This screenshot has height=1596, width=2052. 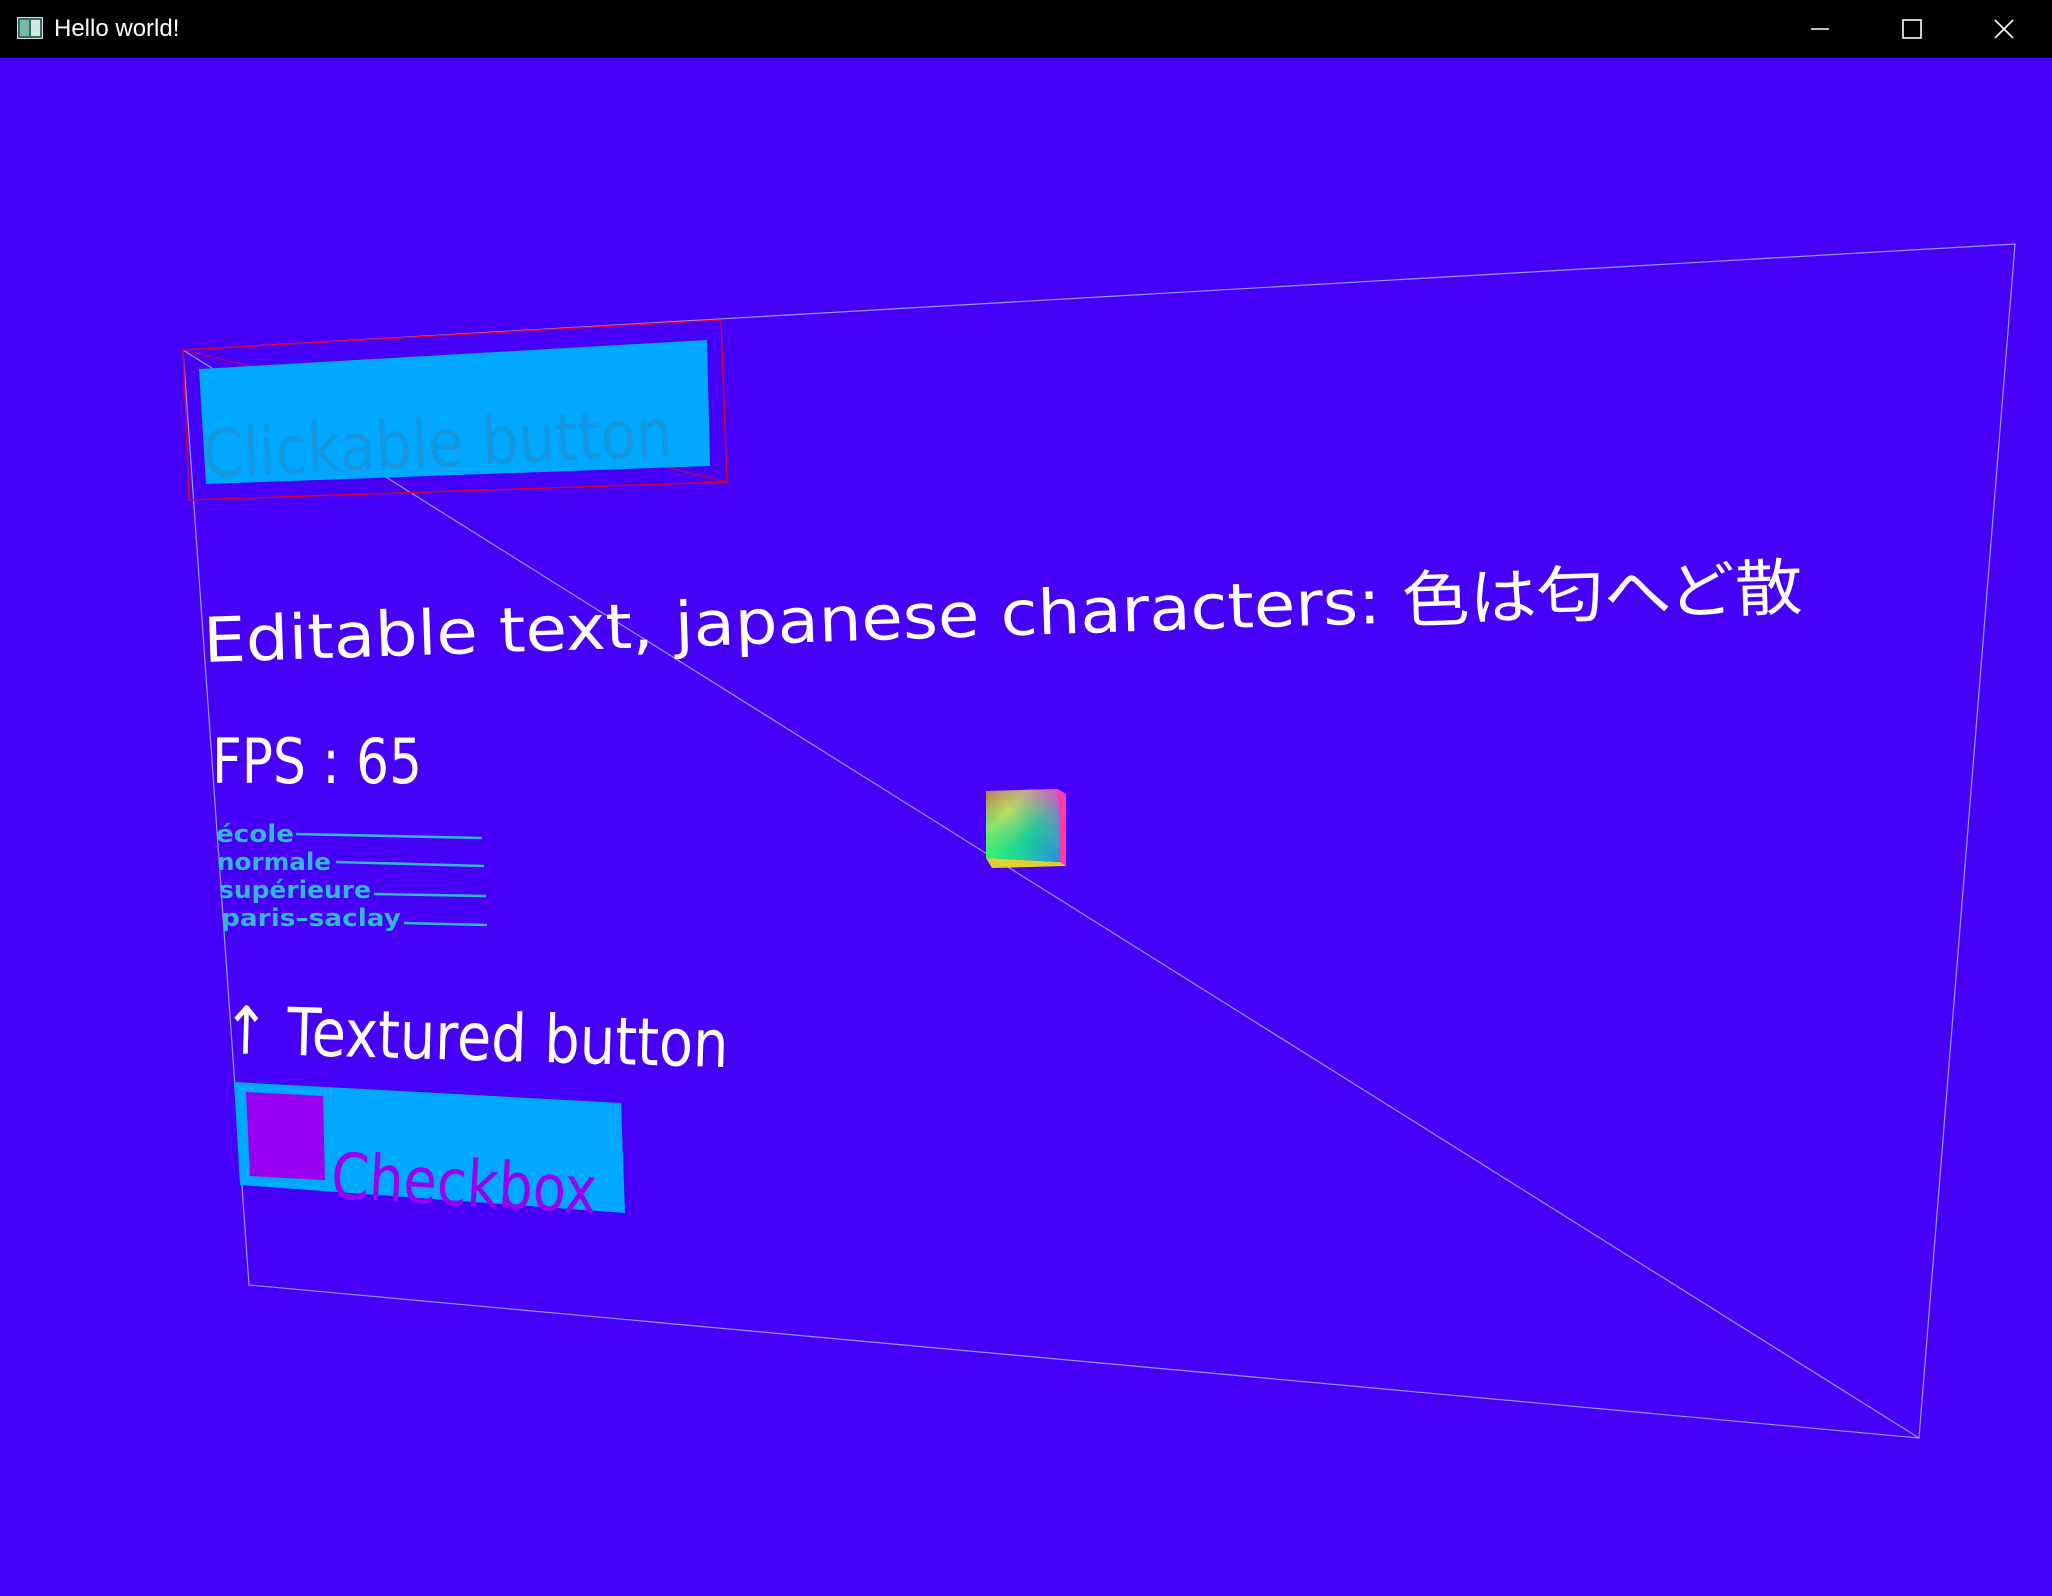 I want to click on checkbox: Checkbox, so click(x=429, y=1155).